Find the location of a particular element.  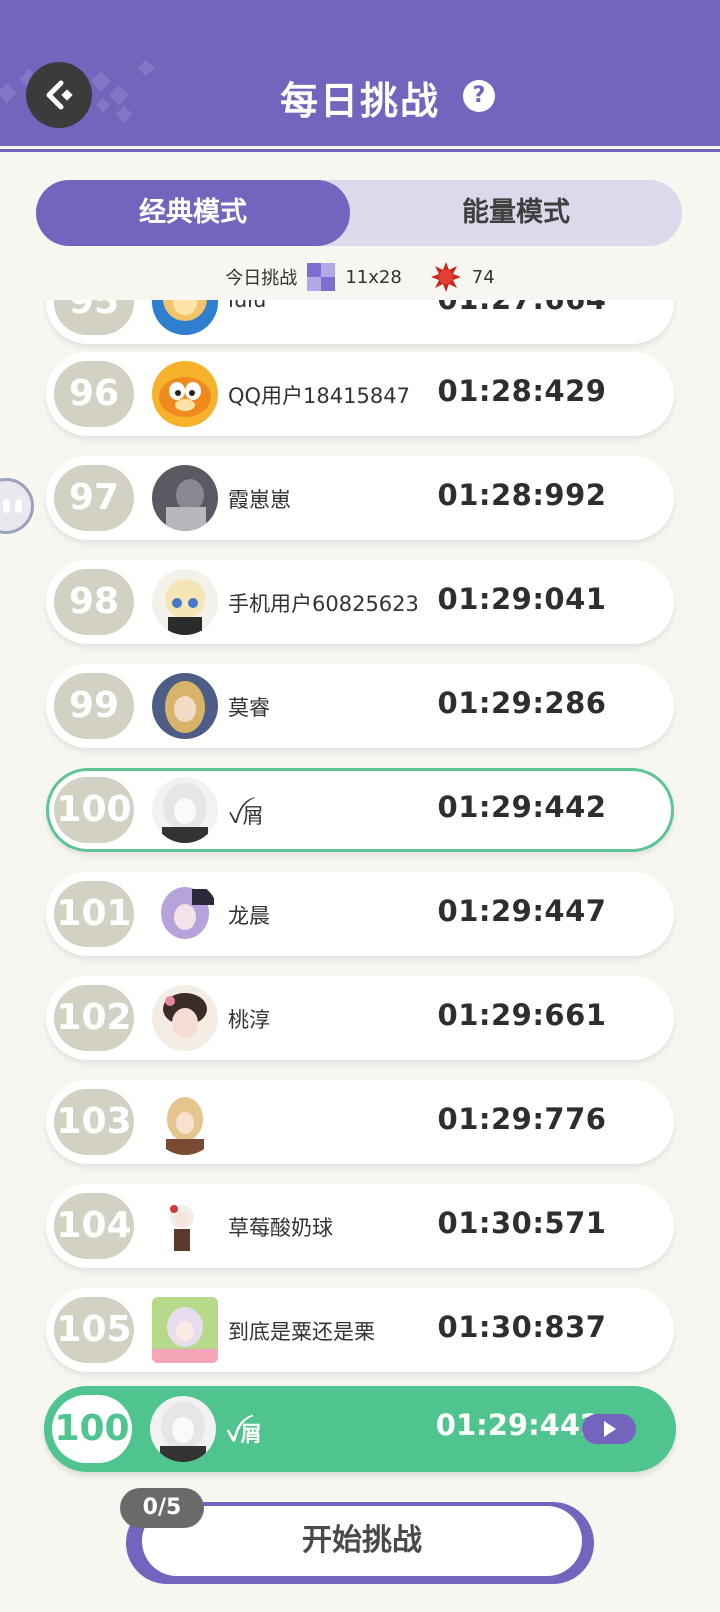

leaderboard-row-current-user: 100 ꪜ屑 01:29:442 is located at coordinates (360, 810).